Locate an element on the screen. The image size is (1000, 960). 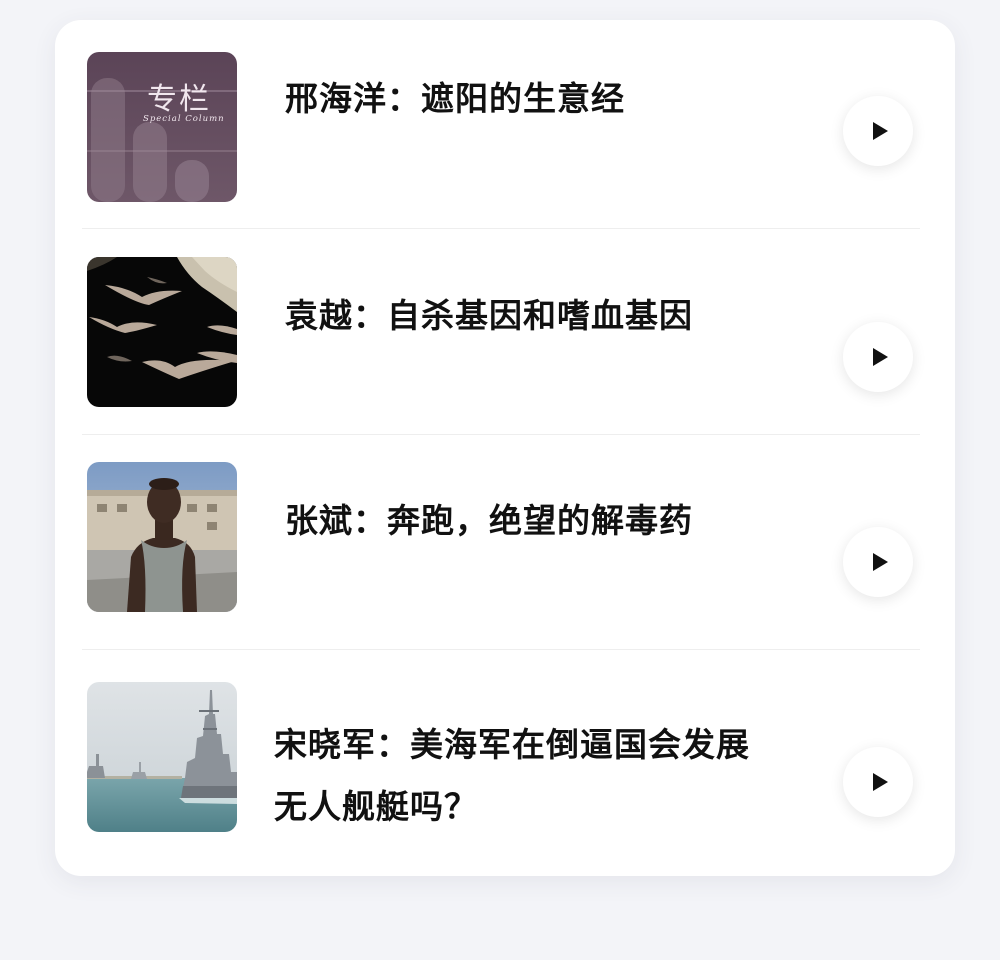
bats-photo is located at coordinates (162, 332).